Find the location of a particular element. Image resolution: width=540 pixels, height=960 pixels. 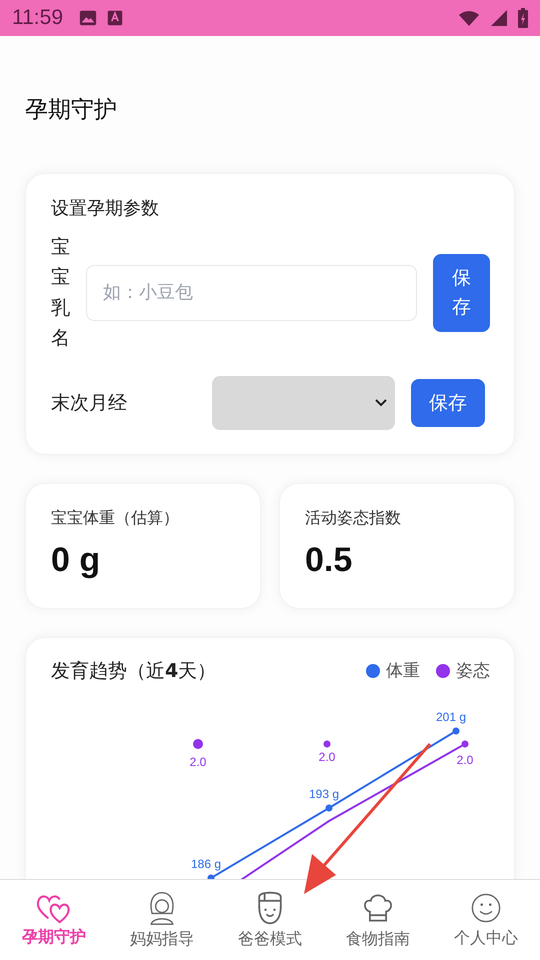

status-time: 11:59 is located at coordinates (37, 18).